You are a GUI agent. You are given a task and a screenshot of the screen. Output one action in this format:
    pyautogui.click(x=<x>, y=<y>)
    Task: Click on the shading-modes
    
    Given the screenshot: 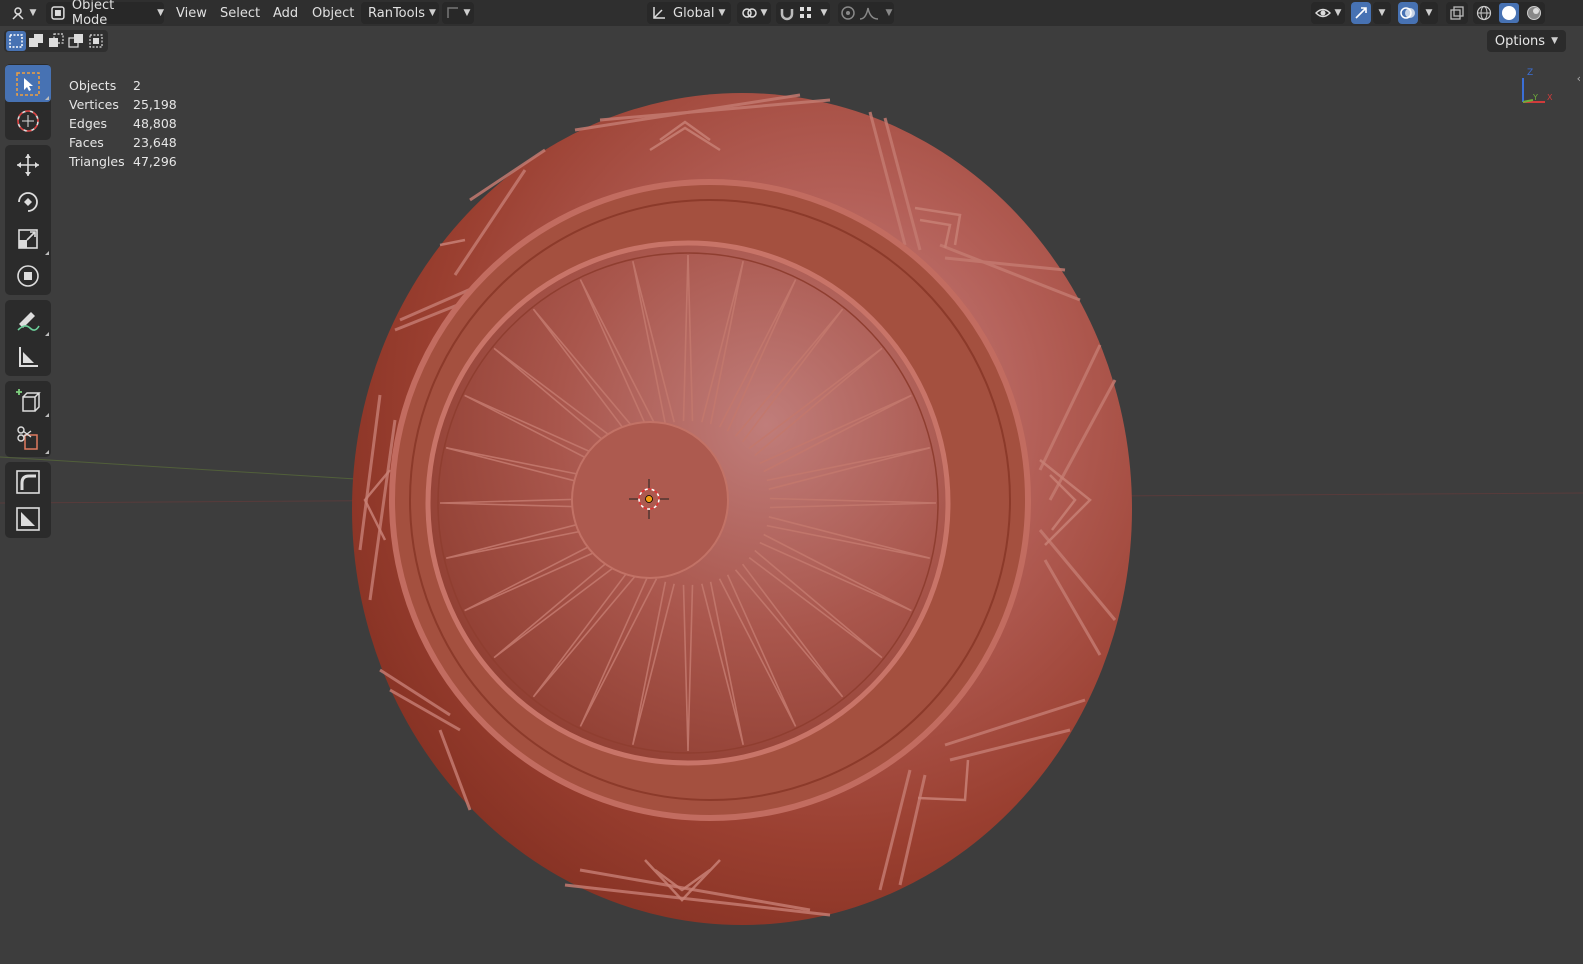 What is the action you would take?
    pyautogui.click(x=1509, y=13)
    